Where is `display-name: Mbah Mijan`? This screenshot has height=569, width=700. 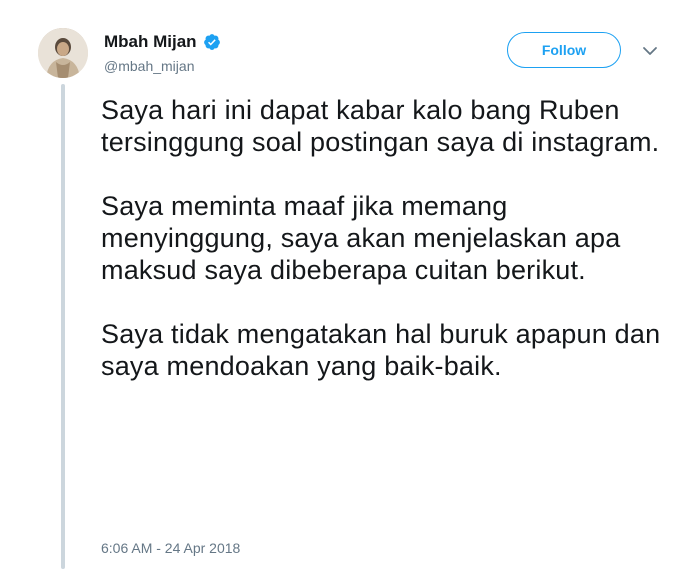
display-name: Mbah Mijan is located at coordinates (150, 42).